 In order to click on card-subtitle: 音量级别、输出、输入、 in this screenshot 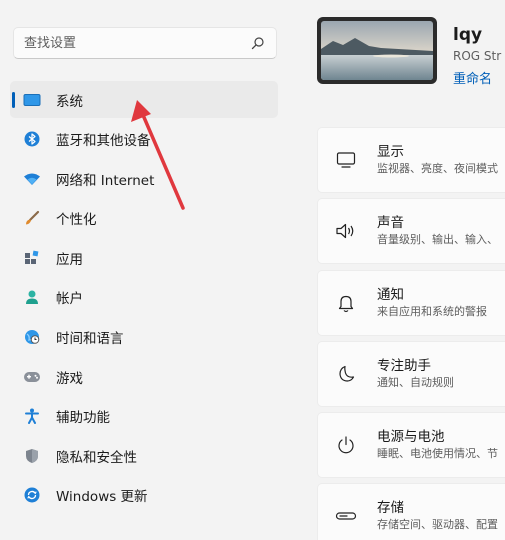, I will do `click(437, 240)`.